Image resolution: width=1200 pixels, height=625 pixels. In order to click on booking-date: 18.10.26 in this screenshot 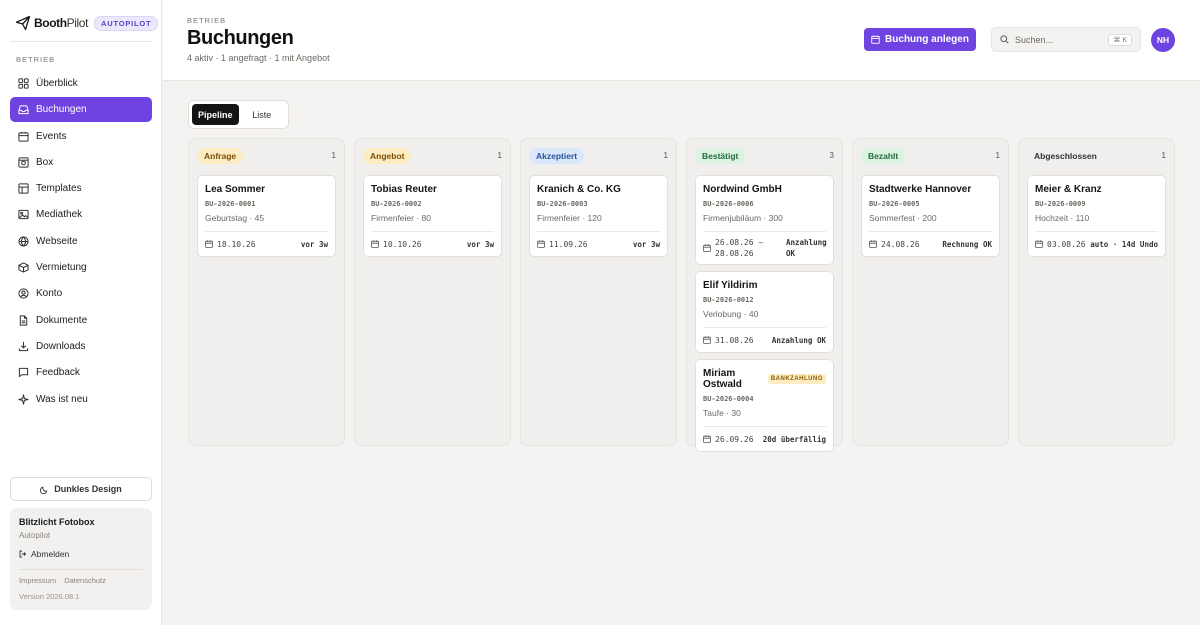, I will do `click(230, 244)`.